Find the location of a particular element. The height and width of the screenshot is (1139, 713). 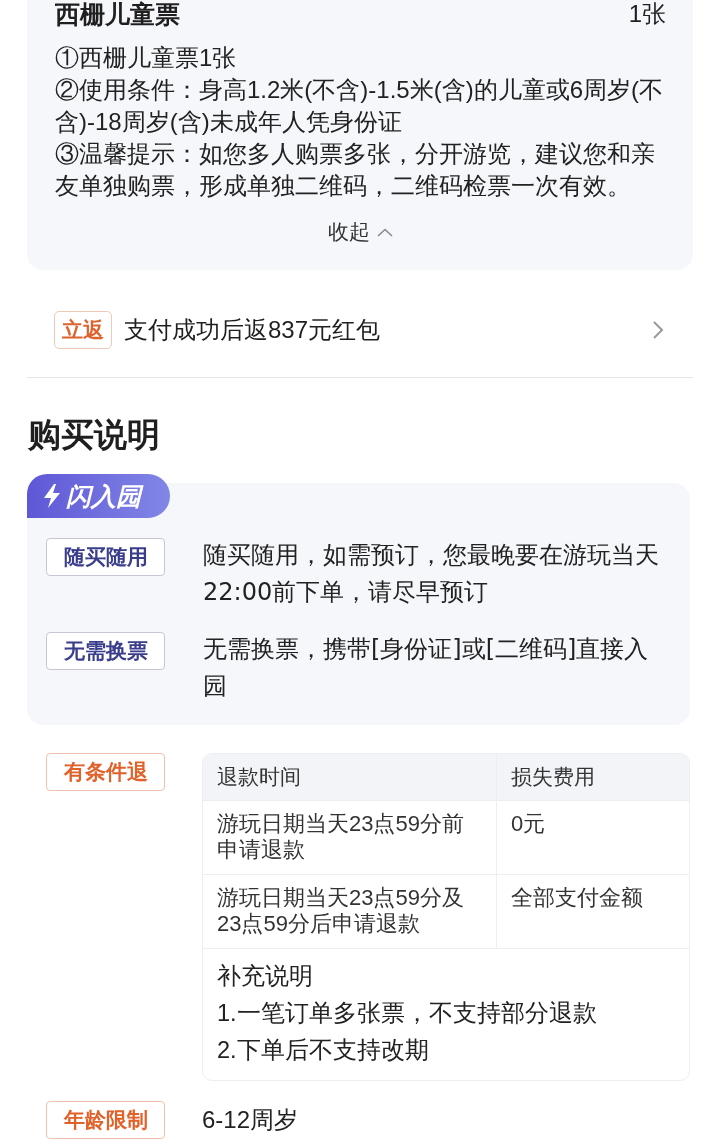

section-heading: 购买说明 is located at coordinates (94, 435).